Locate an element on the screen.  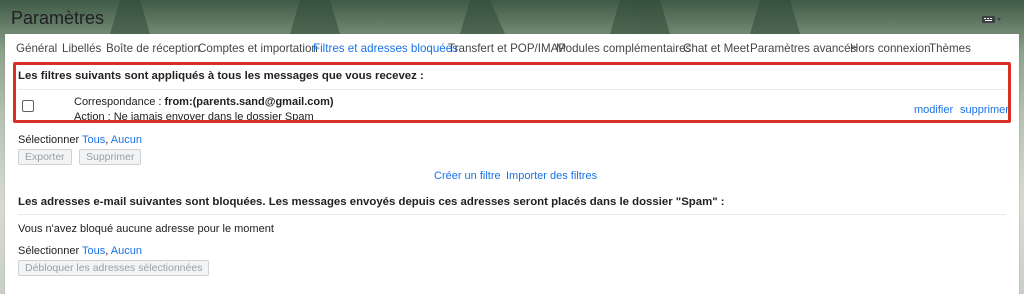
tab-filters-blocked: Filtres et adresses bloquées is located at coordinates (385, 48).